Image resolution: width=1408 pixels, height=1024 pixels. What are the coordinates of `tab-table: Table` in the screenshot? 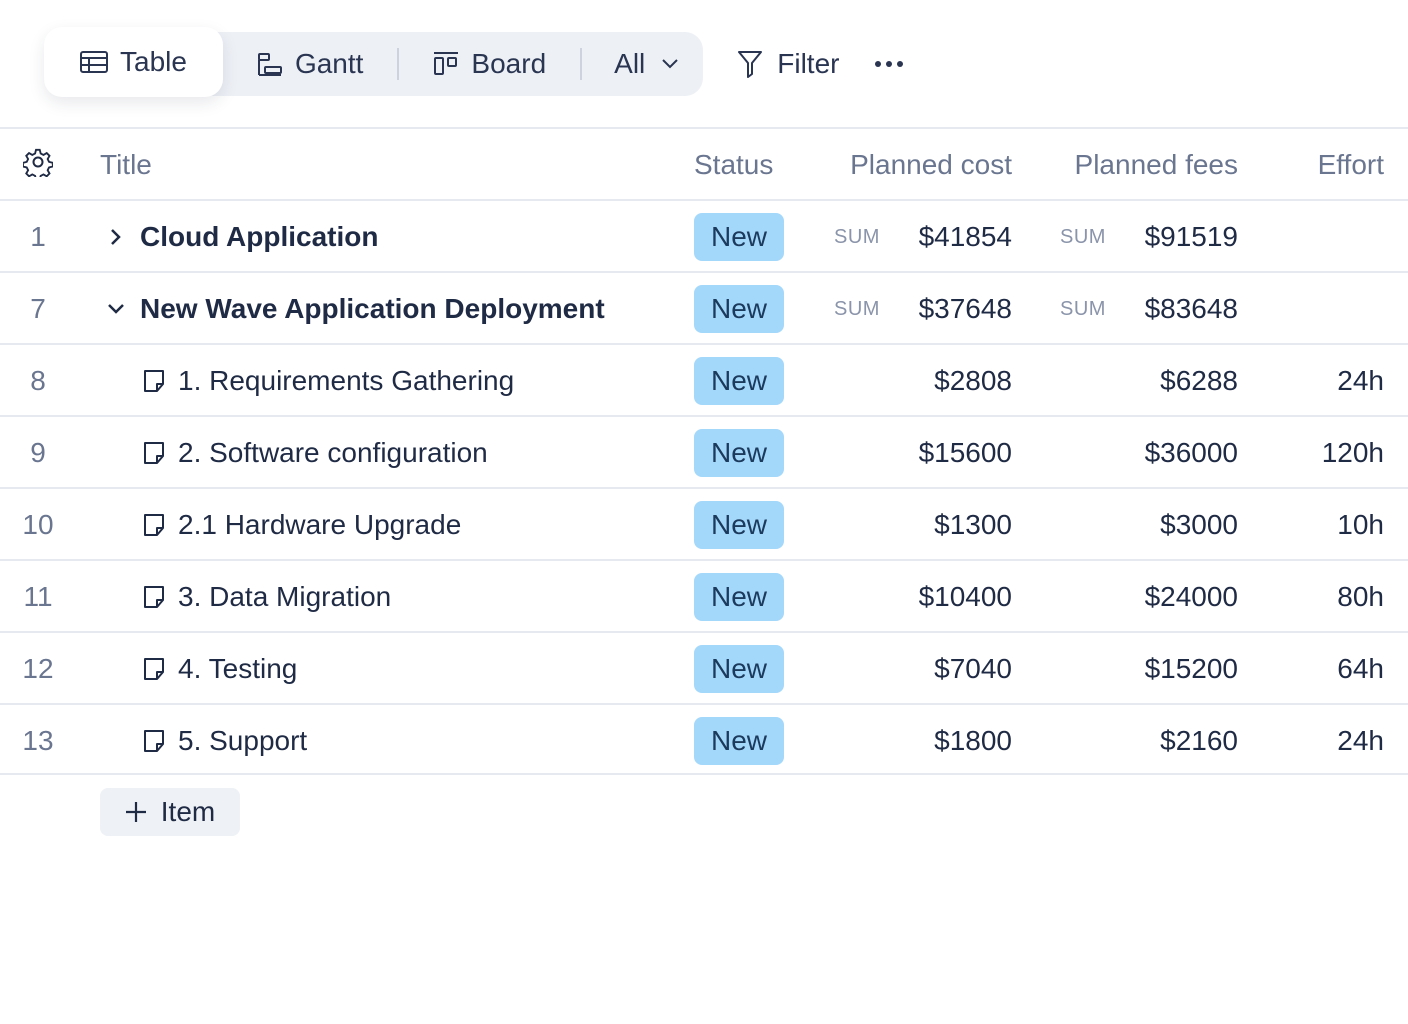 It's located at (133, 62).